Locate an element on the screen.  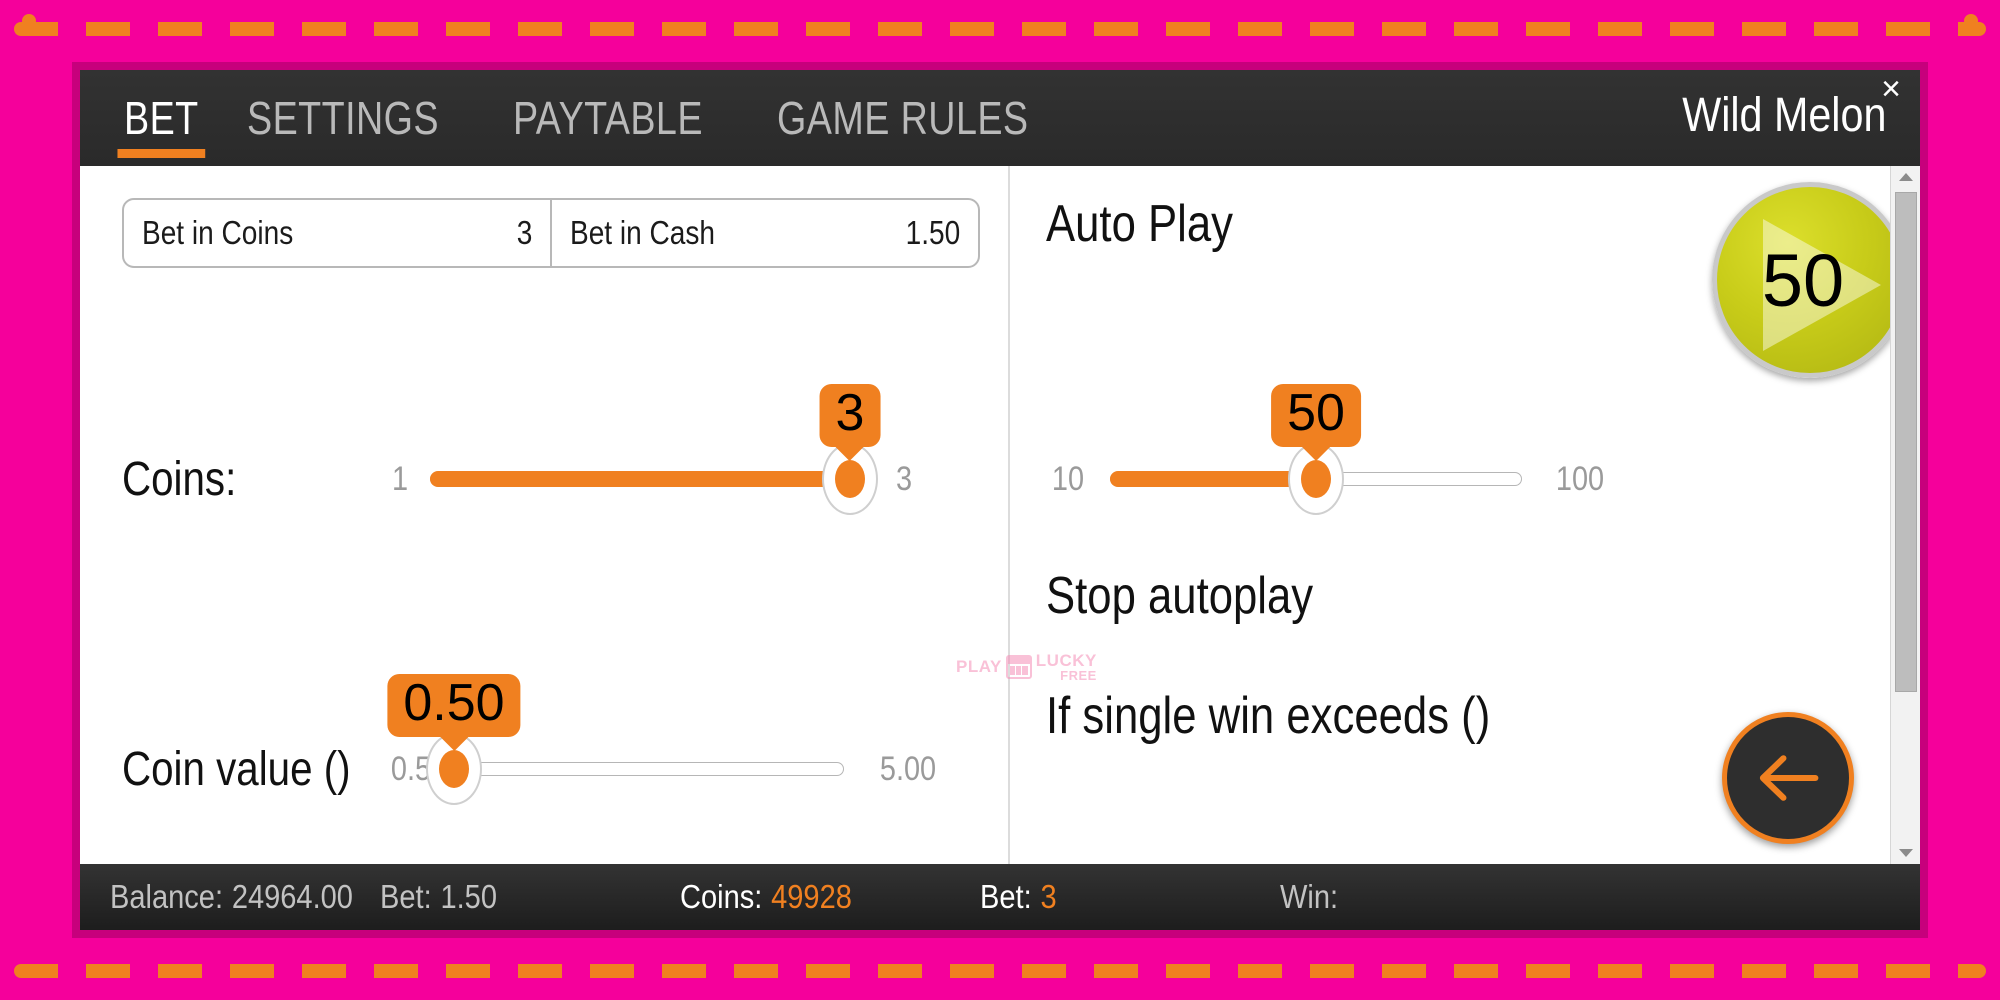
status-balance: Balance: 24964.00 is located at coordinates (231, 897).